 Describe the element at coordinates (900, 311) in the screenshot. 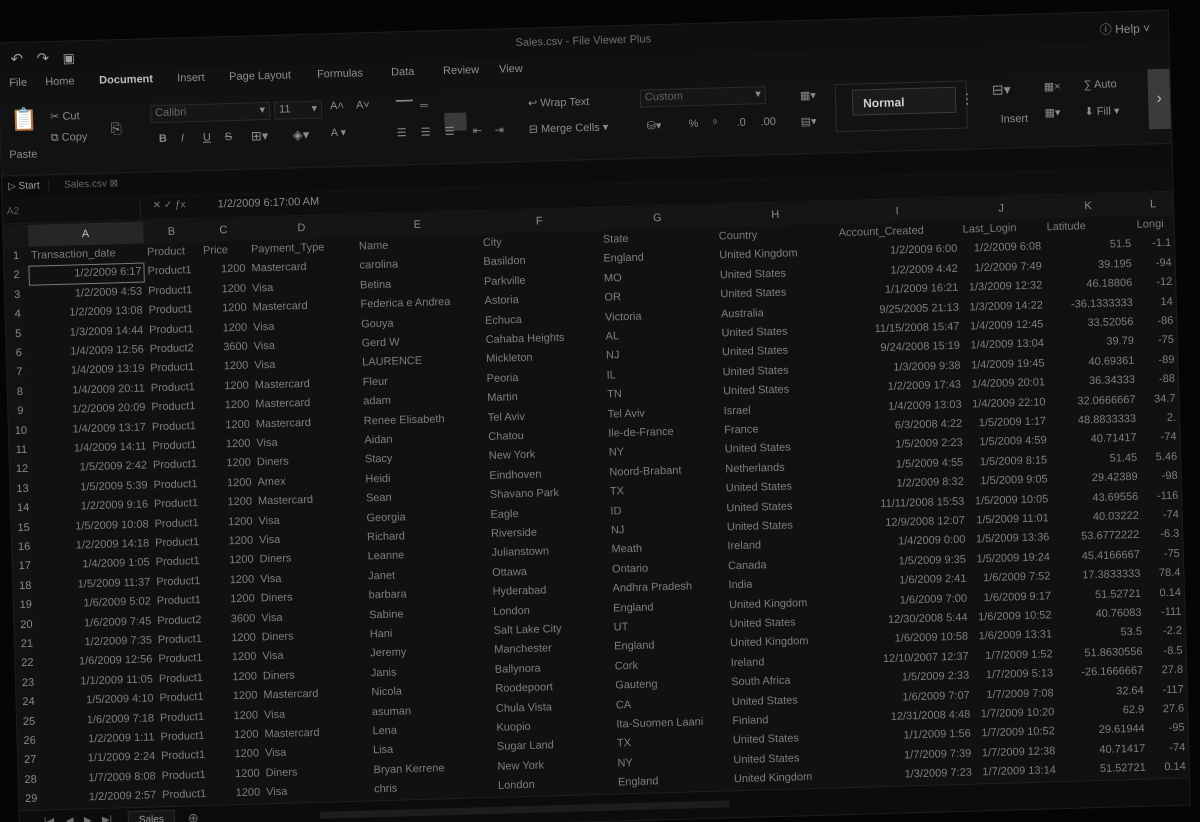

I see `data-cell: 9/25/2005 21:13` at that location.